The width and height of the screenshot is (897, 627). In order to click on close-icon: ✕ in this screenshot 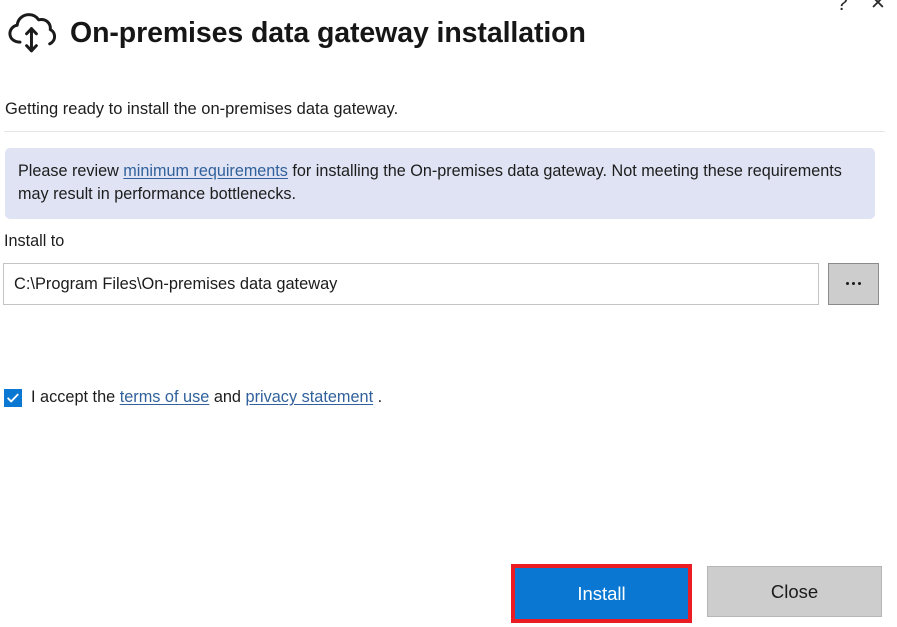, I will do `click(878, 8)`.